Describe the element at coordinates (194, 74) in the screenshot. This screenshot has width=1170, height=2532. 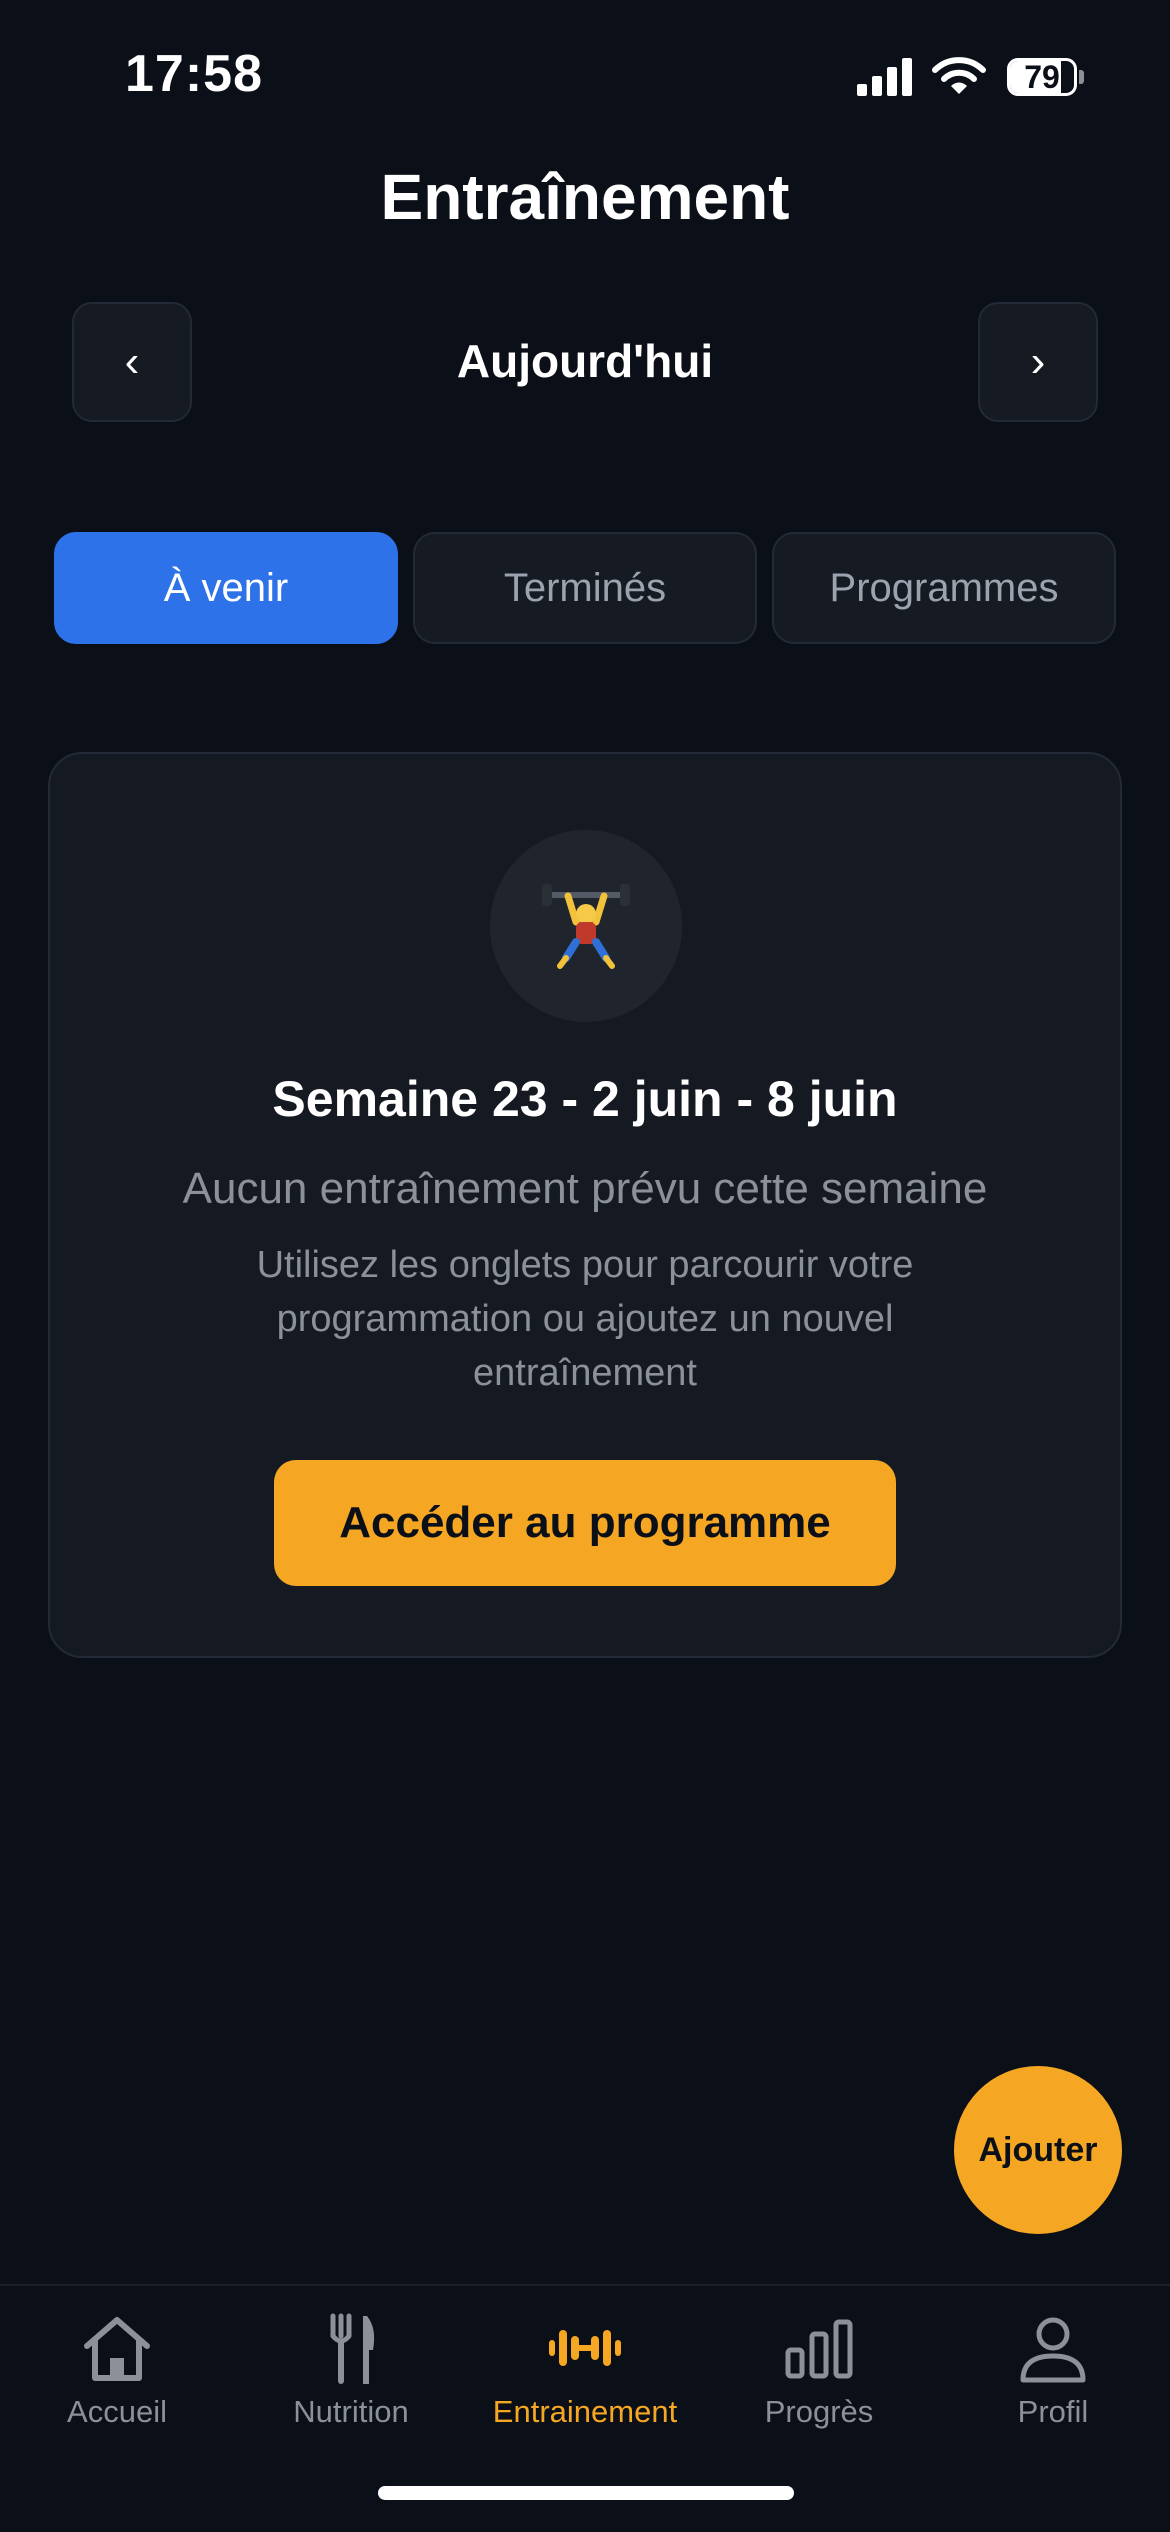
I see `status-time: 17:58` at that location.